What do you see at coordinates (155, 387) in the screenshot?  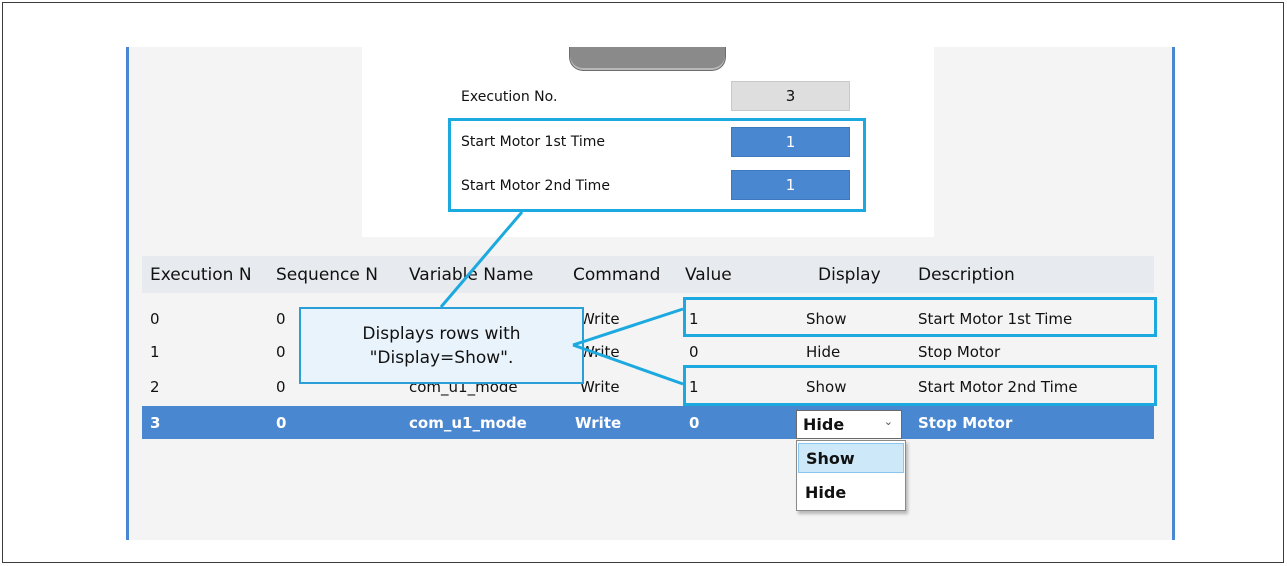 I see `cell-execution: 2` at bounding box center [155, 387].